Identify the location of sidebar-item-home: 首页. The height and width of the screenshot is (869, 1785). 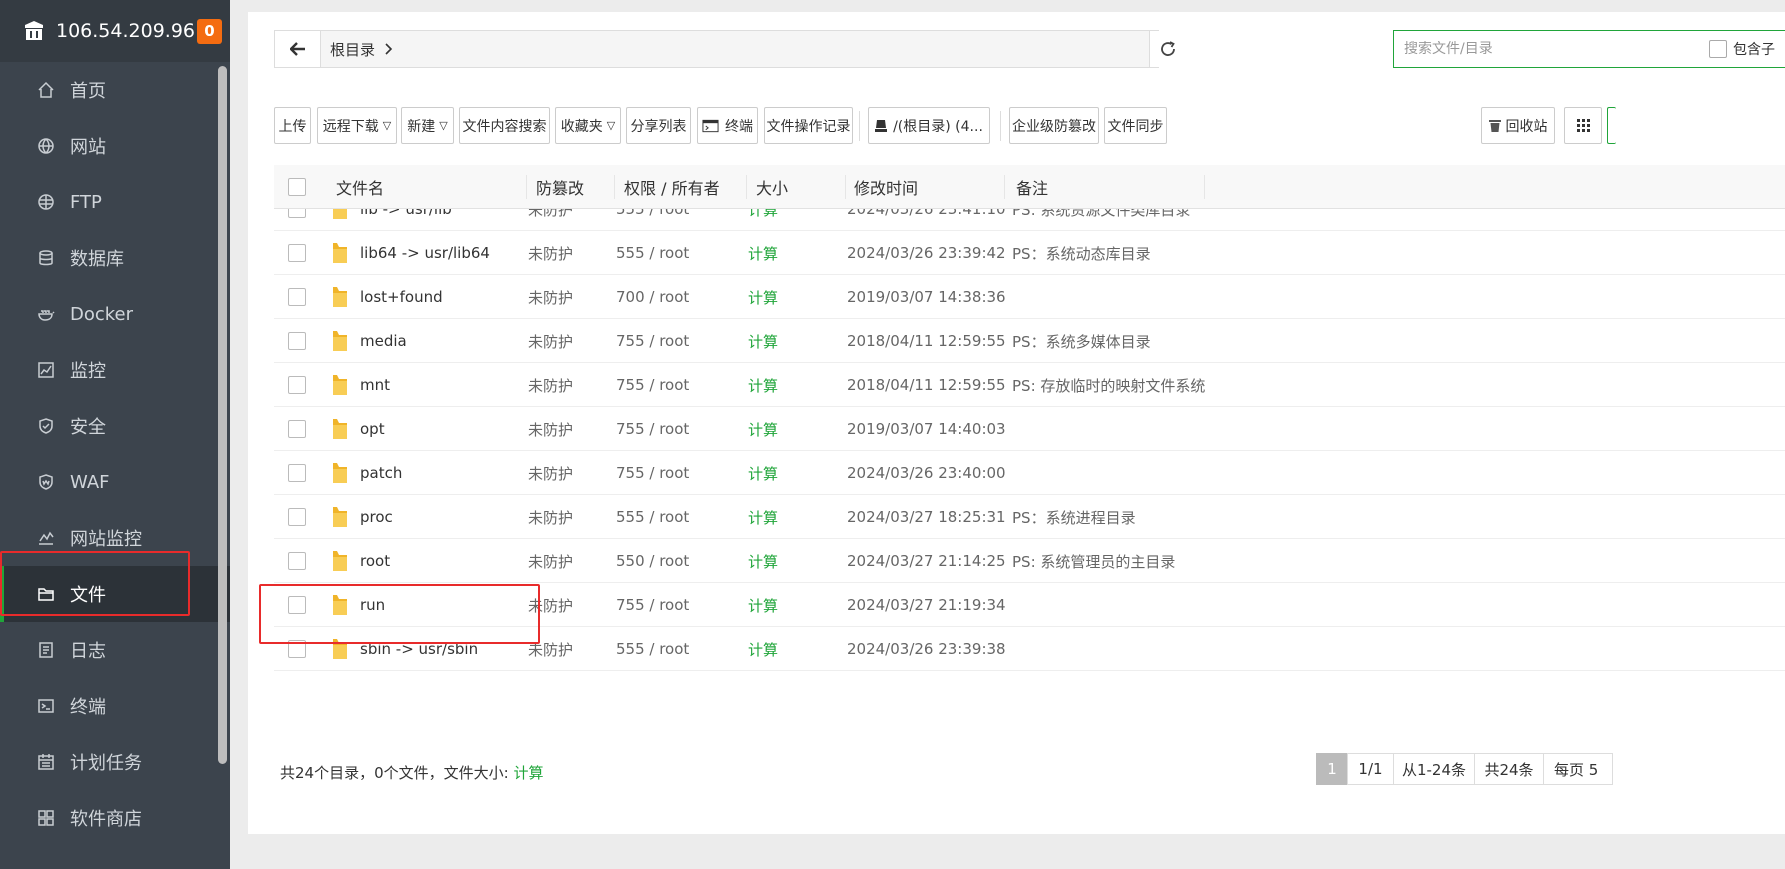
(115, 90).